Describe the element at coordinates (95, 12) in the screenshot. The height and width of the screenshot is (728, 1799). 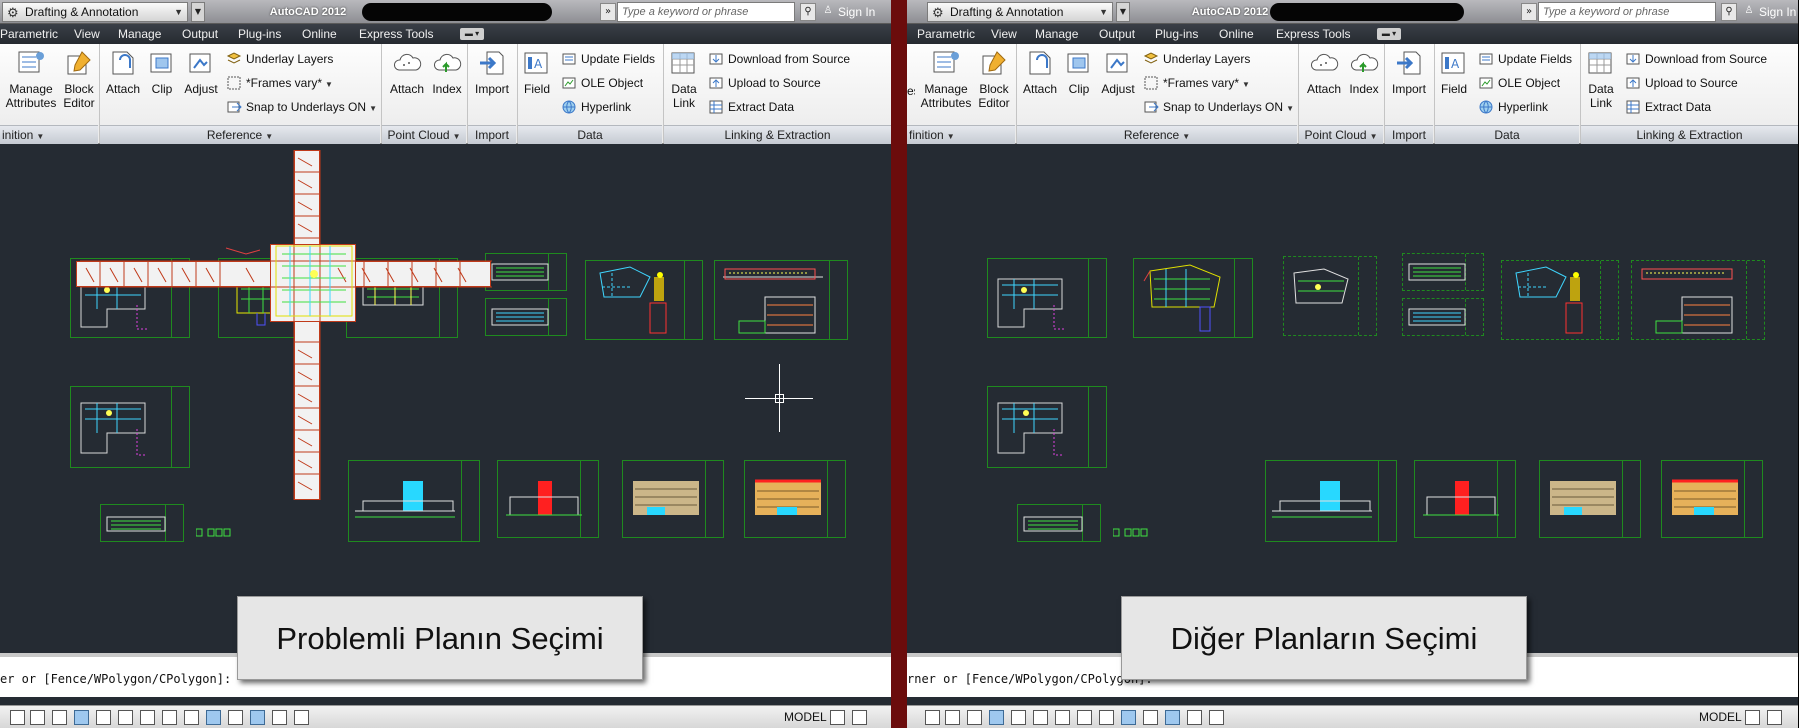
I see `workspace-switcher: ⚙ Drafting & Annotation ▼` at that location.